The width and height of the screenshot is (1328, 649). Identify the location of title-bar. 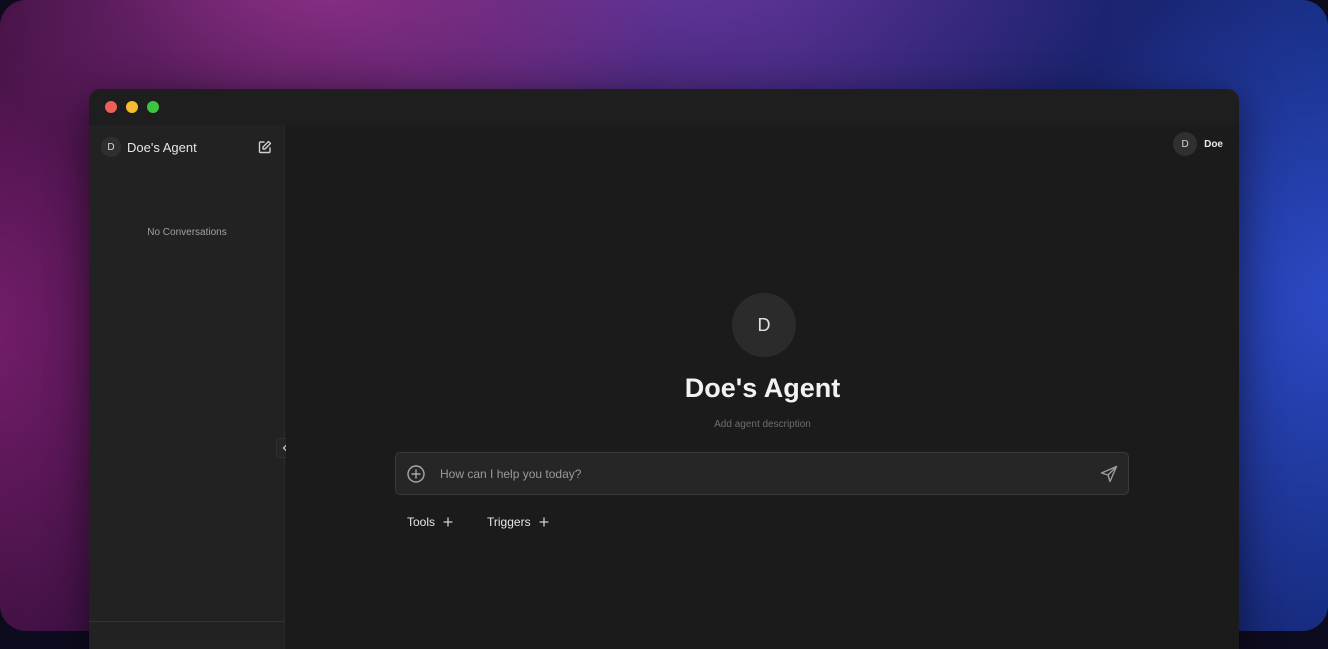
(664, 107).